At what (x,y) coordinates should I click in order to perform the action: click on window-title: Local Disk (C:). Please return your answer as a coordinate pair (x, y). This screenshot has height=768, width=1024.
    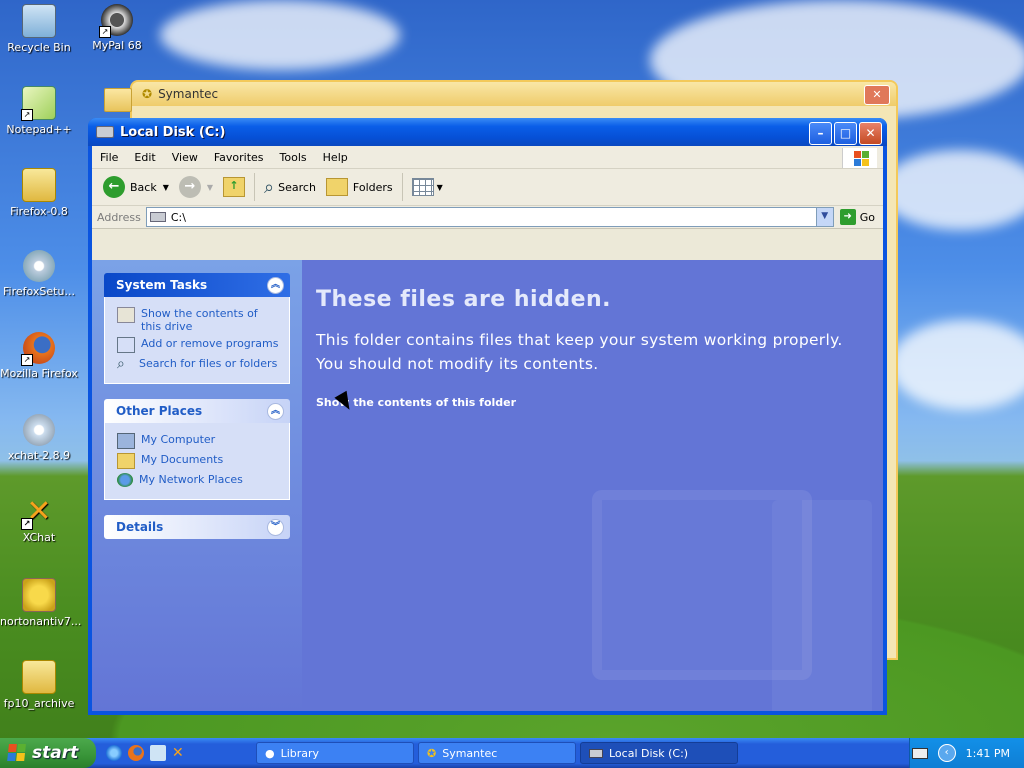
    Looking at the image, I should click on (173, 132).